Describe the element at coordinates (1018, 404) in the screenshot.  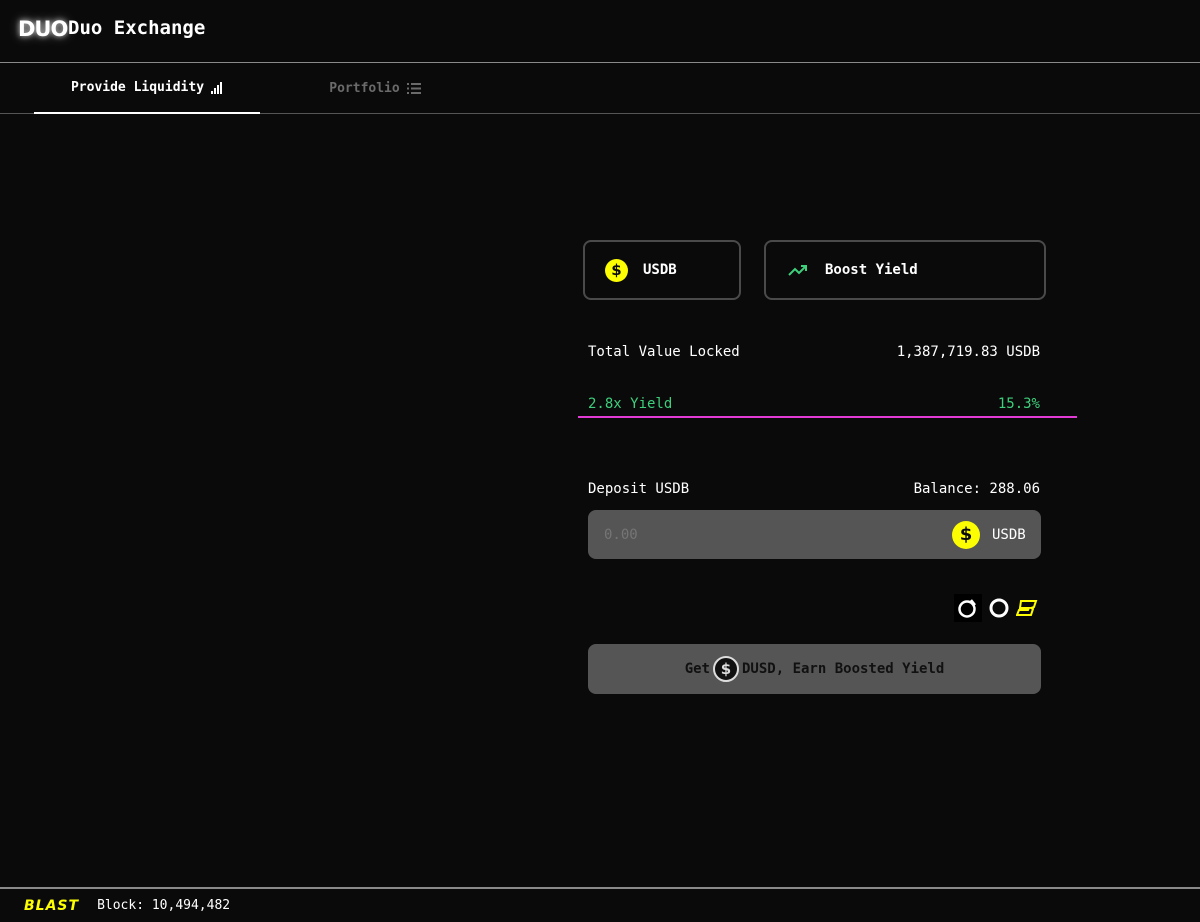
I see `yield-value: 15.3%` at that location.